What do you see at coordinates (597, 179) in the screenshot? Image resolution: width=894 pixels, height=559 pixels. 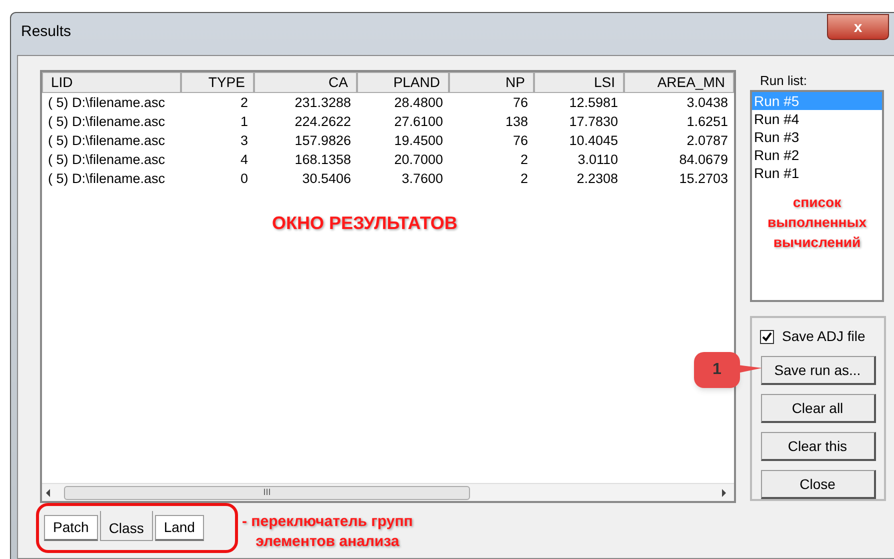 I see `table-cell-text: 2.2308` at bounding box center [597, 179].